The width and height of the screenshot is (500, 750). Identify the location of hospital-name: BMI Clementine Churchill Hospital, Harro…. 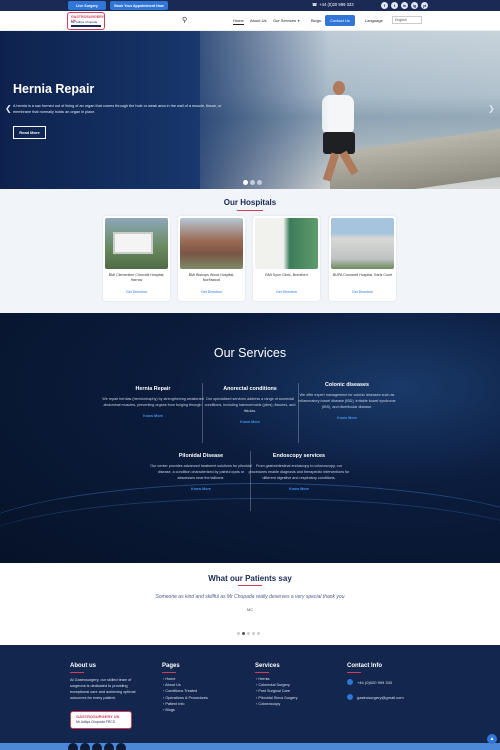
(136, 277).